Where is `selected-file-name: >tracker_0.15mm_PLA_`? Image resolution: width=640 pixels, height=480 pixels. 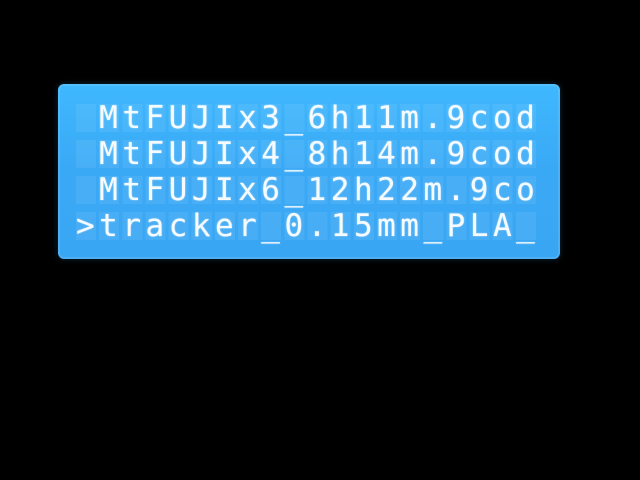
selected-file-name: >tracker_0.15mm_PLA_ is located at coordinates (308, 226).